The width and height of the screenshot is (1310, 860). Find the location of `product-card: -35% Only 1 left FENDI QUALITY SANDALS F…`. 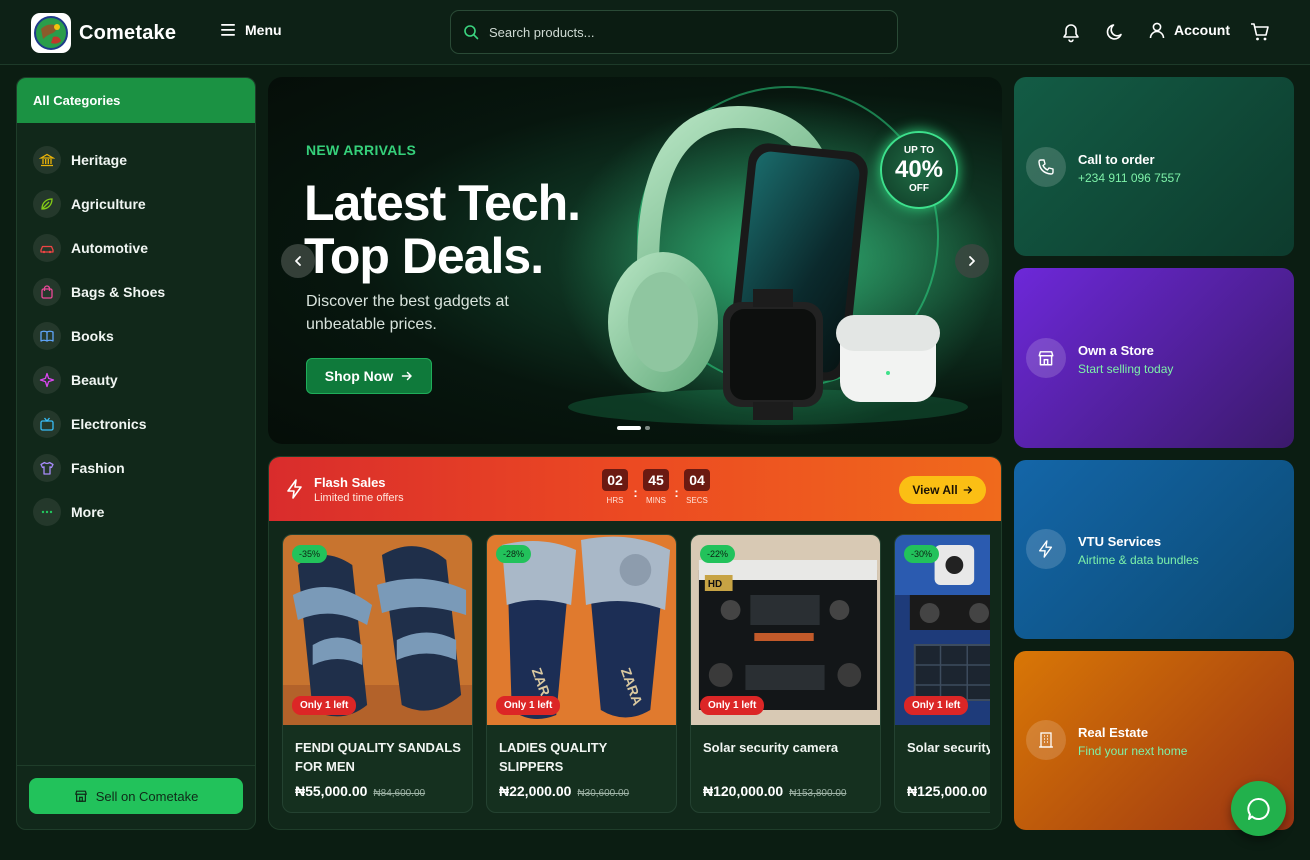

product-card: -35% Only 1 left FENDI QUALITY SANDALS F… is located at coordinates (377, 673).